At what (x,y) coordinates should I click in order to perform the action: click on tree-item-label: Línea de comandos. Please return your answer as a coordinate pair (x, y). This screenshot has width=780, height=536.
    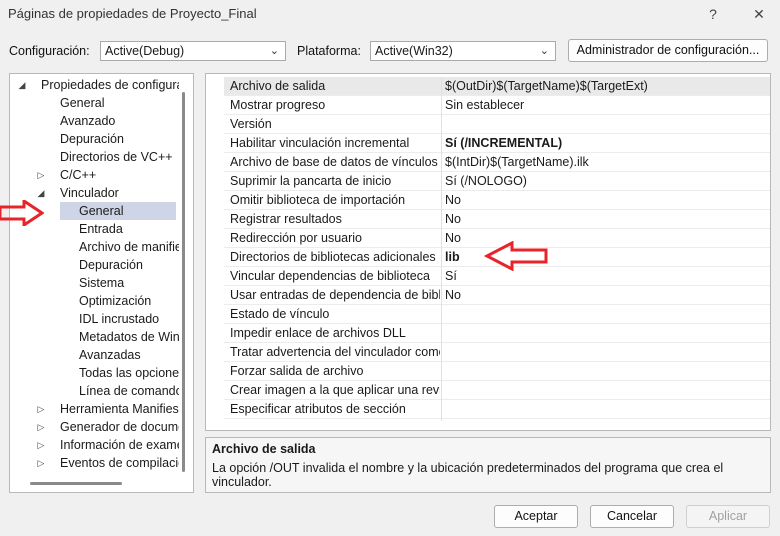
    Looking at the image, I should click on (129, 391).